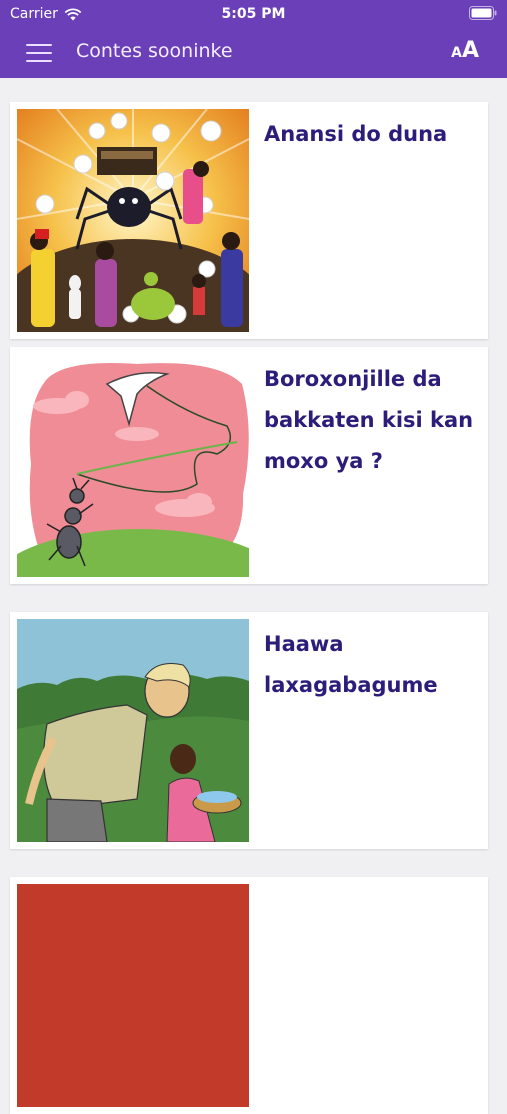  I want to click on status-time: 5:05 PM, so click(253, 14).